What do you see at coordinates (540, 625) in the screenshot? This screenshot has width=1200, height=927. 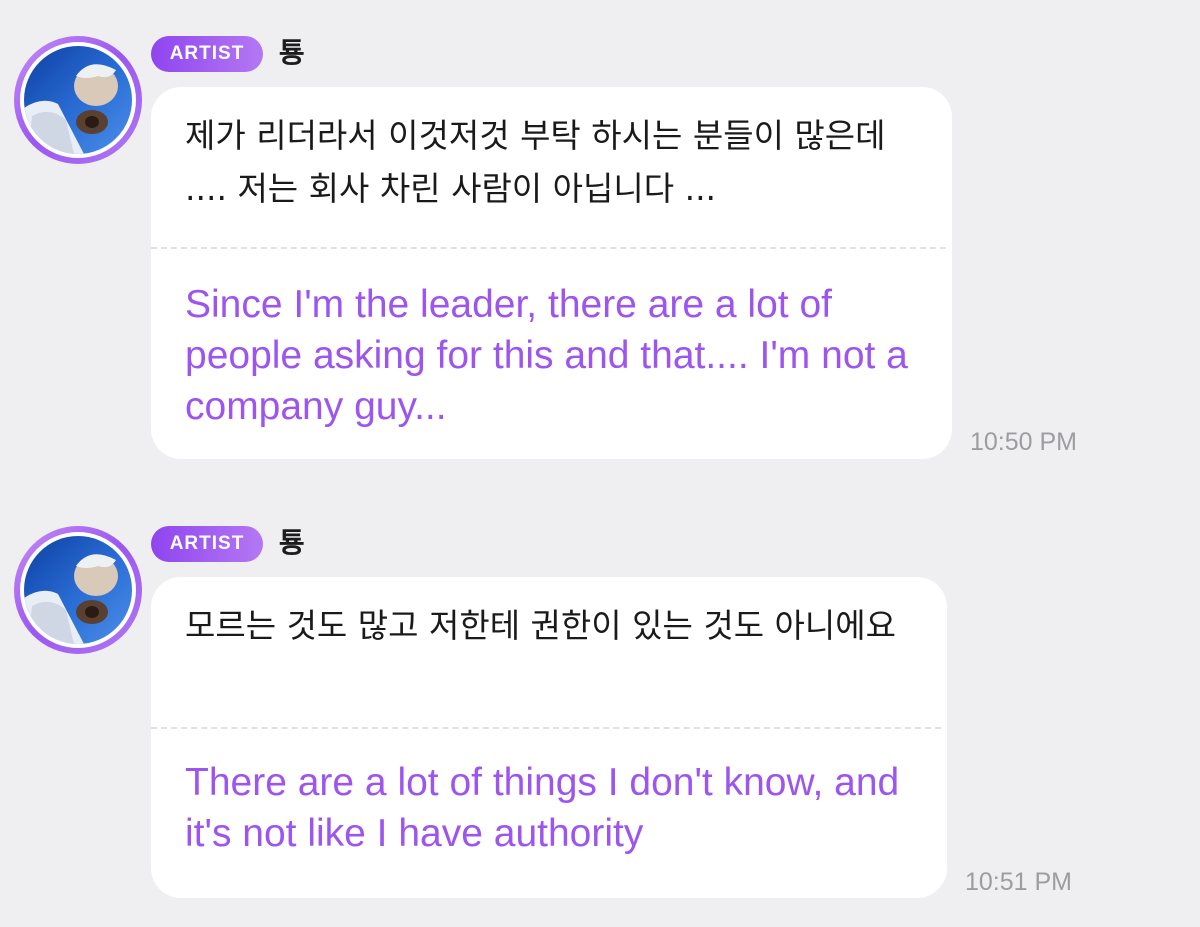 I see `original-text: 모르는 것도 많고 저한테 권한이 있는 것도 아니에요` at bounding box center [540, 625].